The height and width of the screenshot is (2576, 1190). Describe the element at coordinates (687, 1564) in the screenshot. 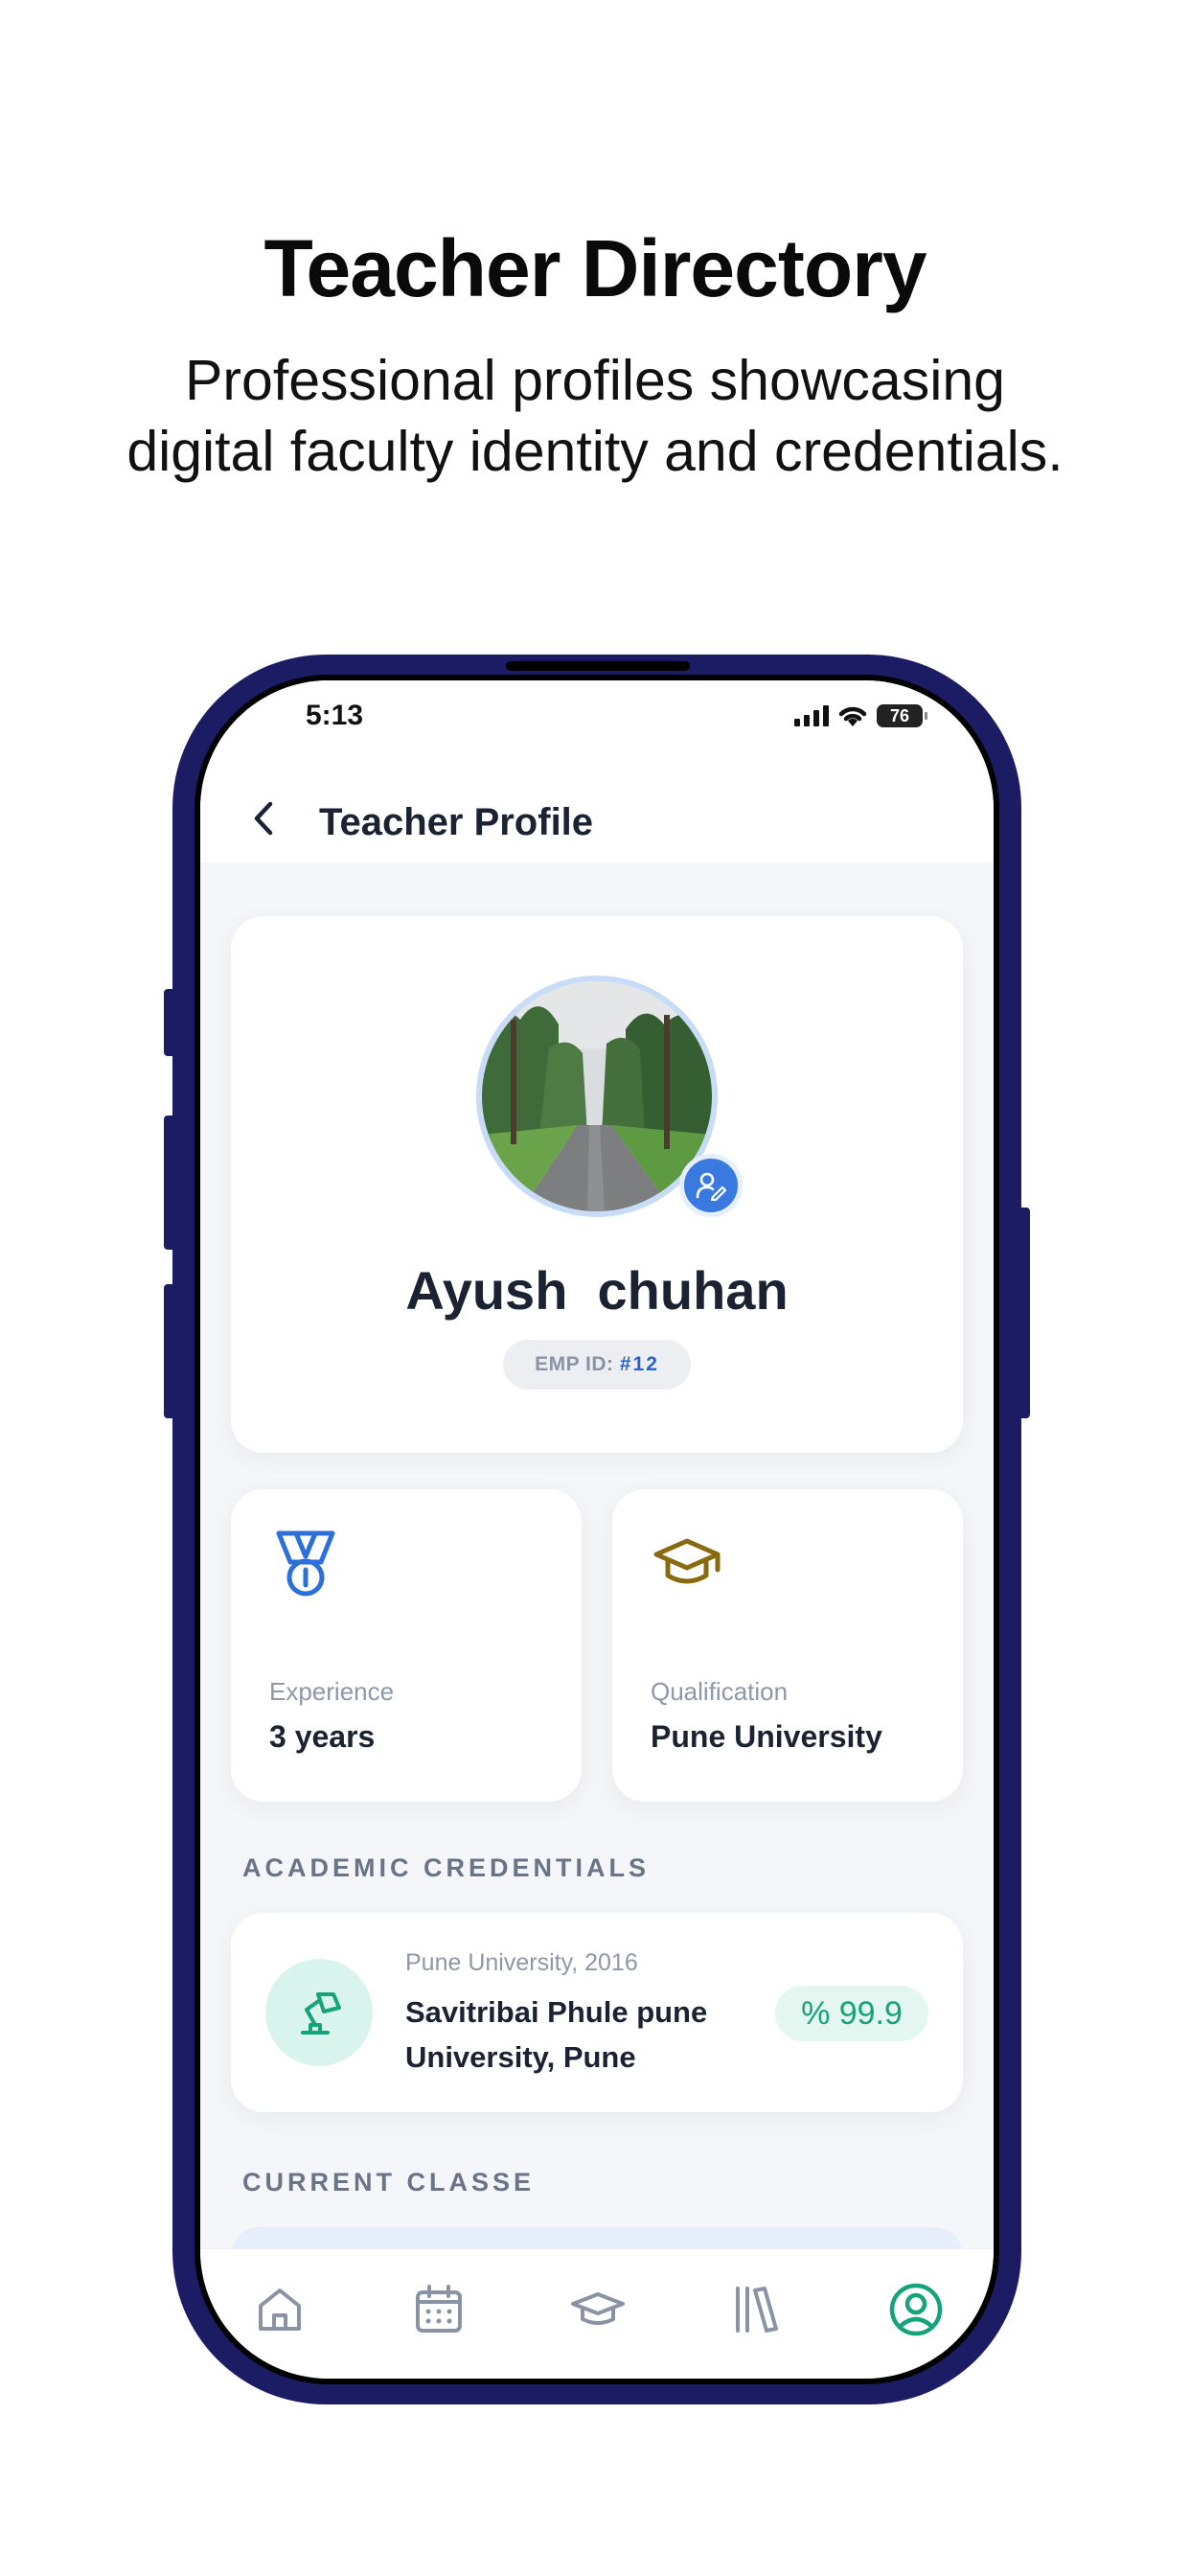

I see `graduation-cap-icon` at that location.